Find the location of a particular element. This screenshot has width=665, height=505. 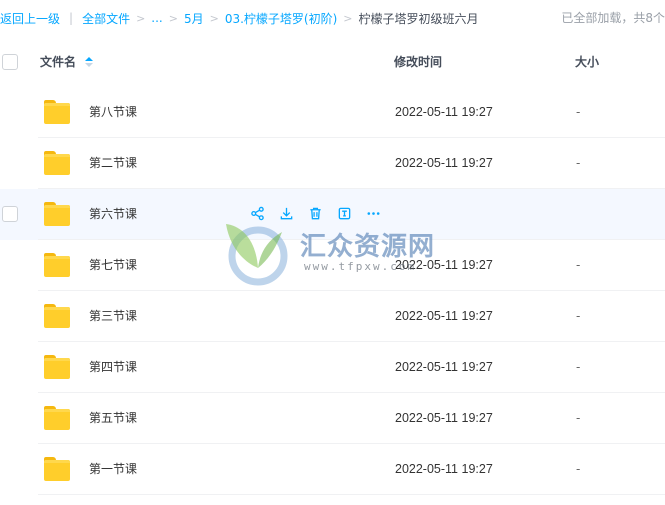

table-row: 第一节课 2022-05-11 19:27 - is located at coordinates (332, 469).